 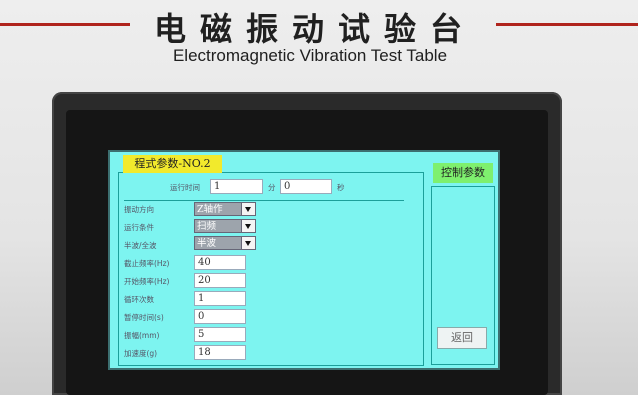 I want to click on cutoff-frequency-label: 截止频率(Hz), so click(x=147, y=263).